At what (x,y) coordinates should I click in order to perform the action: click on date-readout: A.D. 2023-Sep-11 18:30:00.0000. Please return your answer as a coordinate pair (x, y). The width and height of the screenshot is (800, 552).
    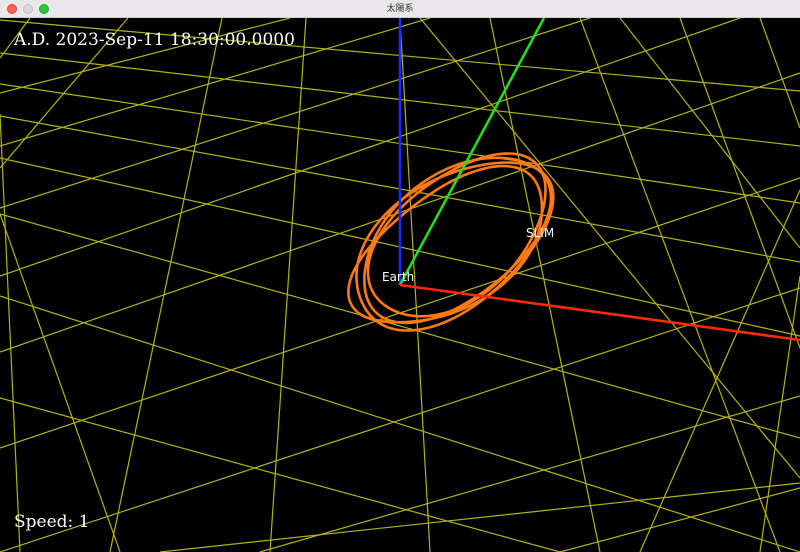
    Looking at the image, I should click on (154, 40).